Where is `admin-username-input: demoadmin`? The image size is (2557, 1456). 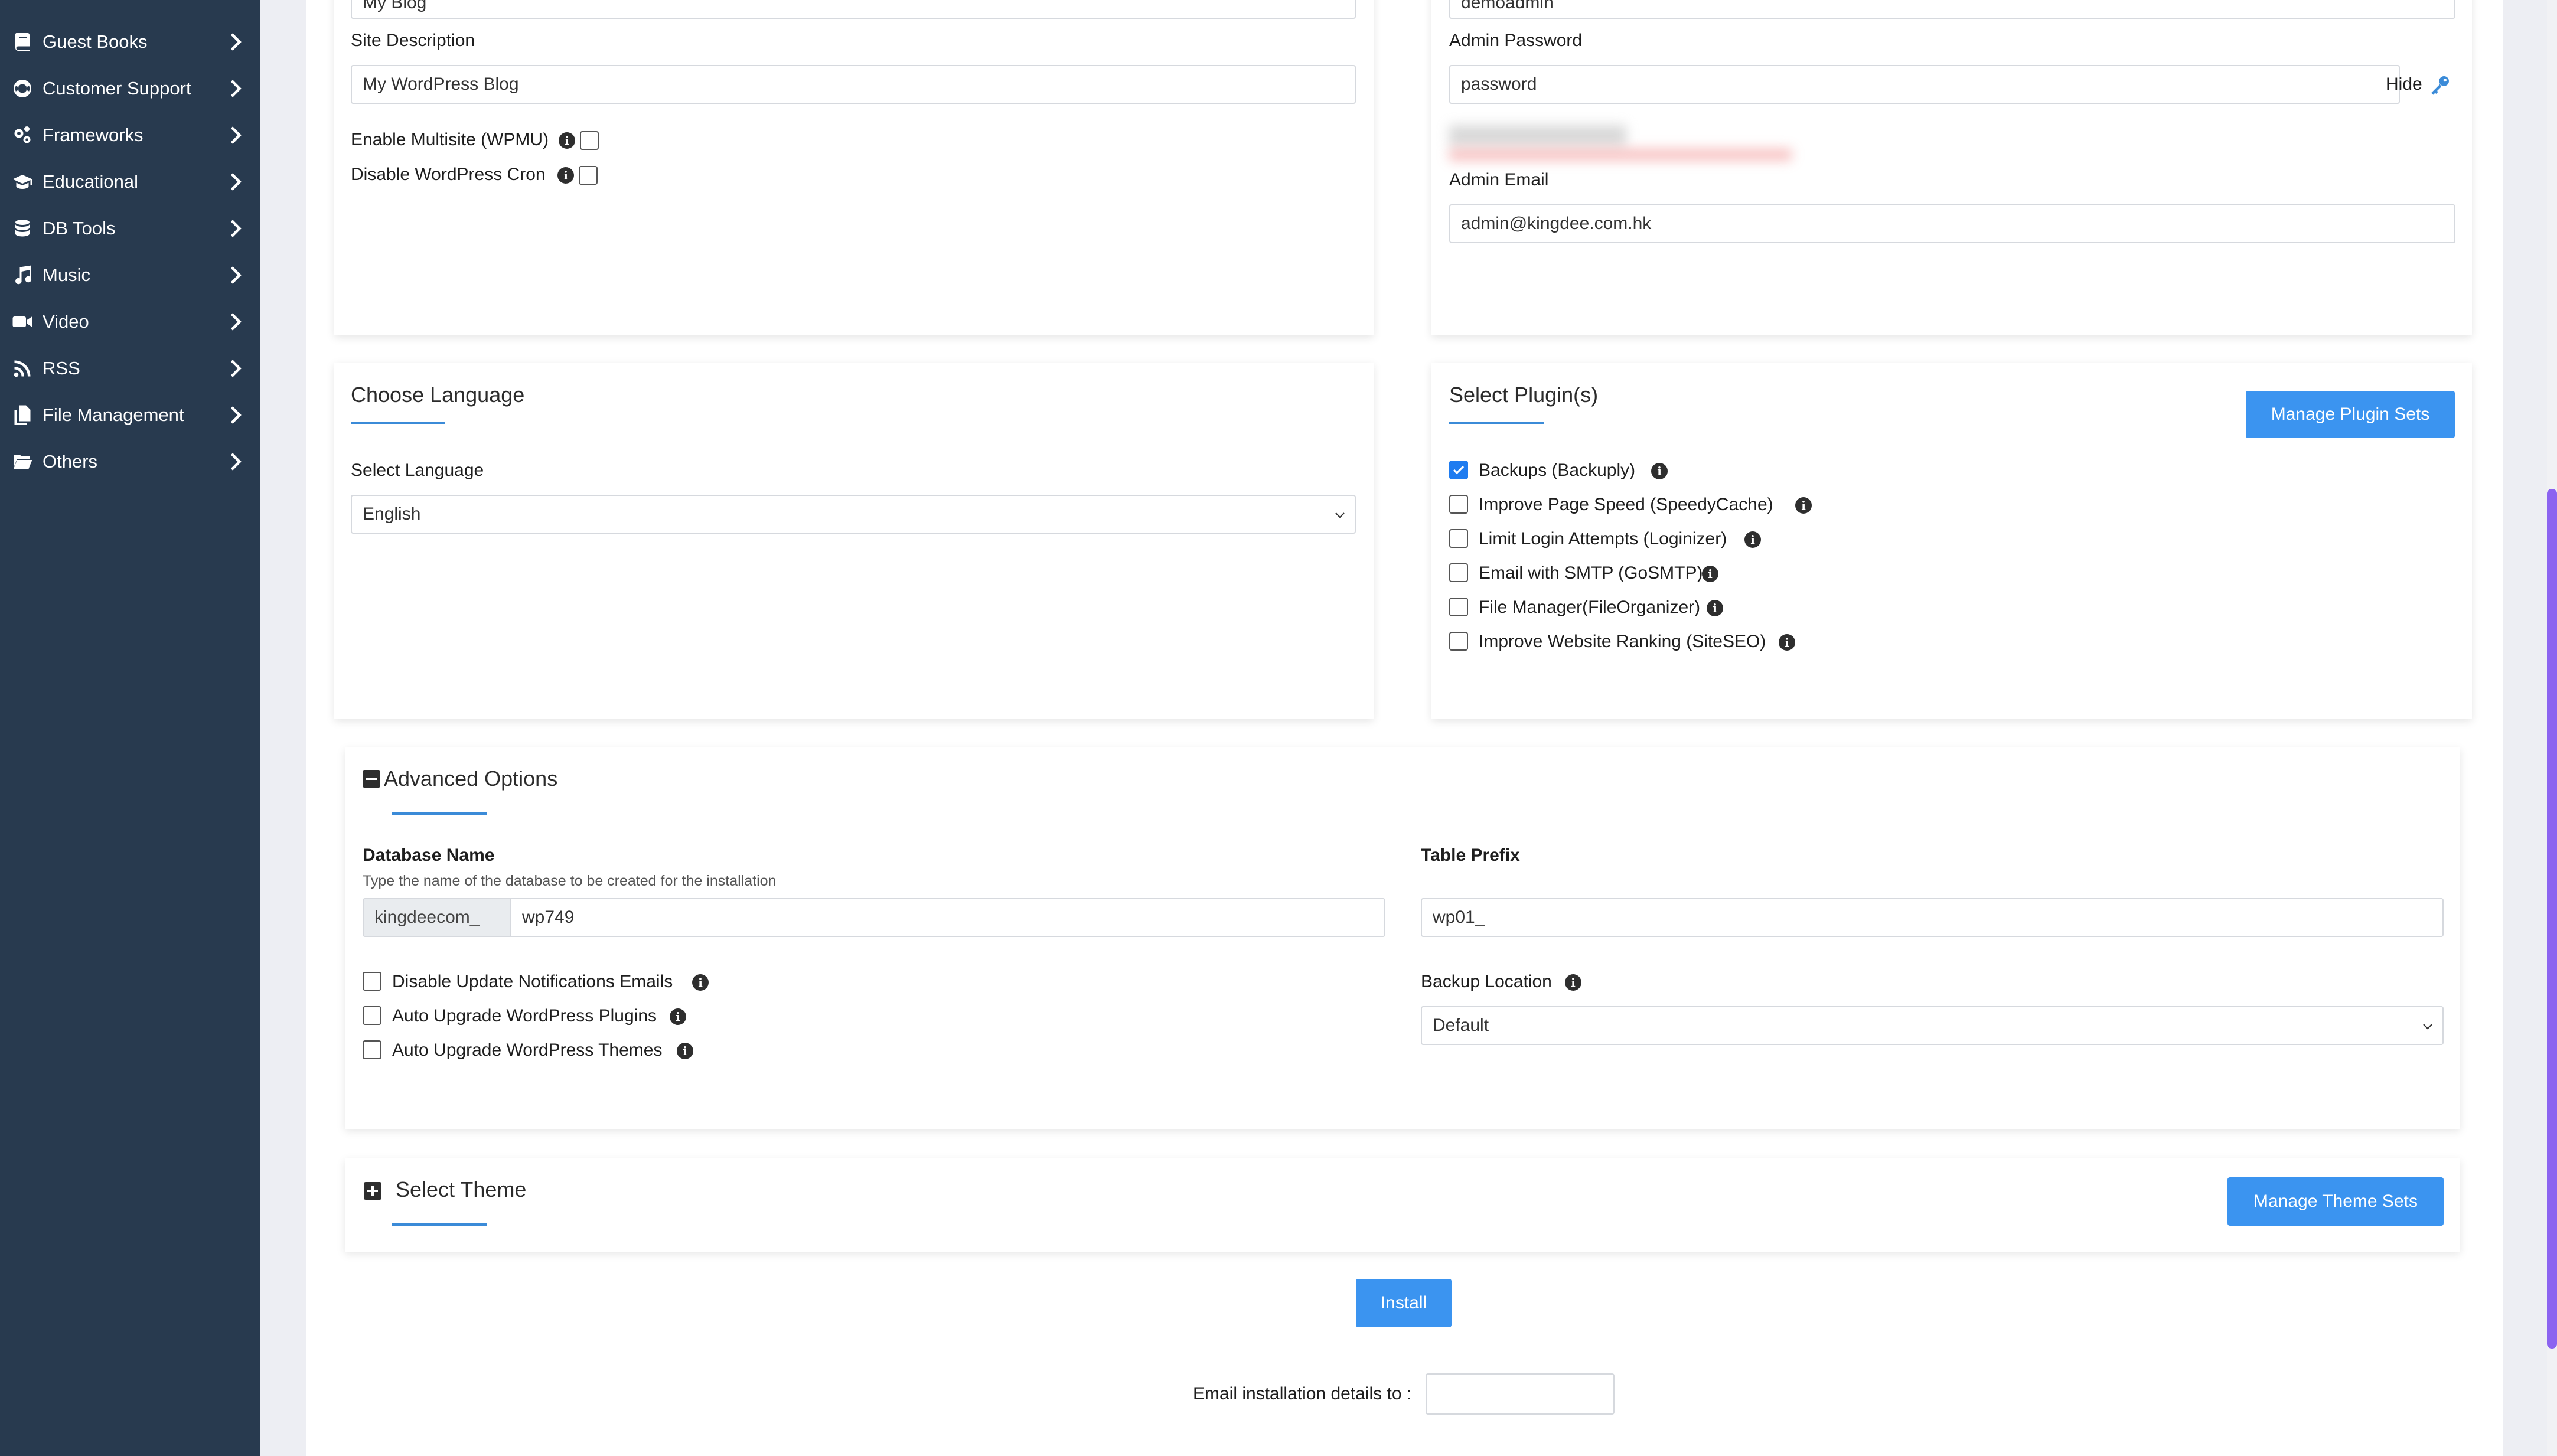 admin-username-input: demoadmin is located at coordinates (1952, 9).